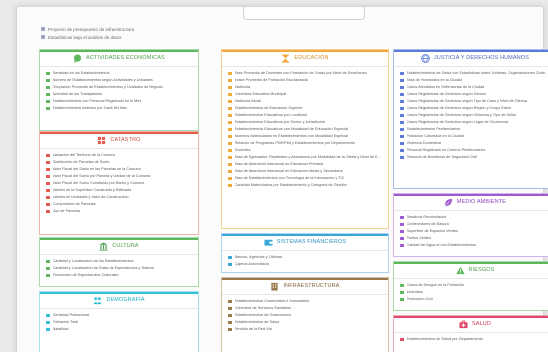 The width and height of the screenshot is (548, 352). I want to click on category-header: RIESGOS, so click(471, 270).